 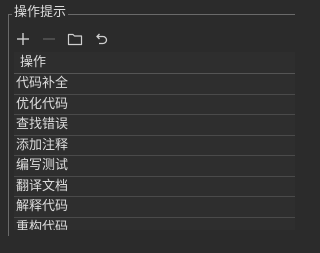 I want to click on reset-button, so click(x=101, y=39).